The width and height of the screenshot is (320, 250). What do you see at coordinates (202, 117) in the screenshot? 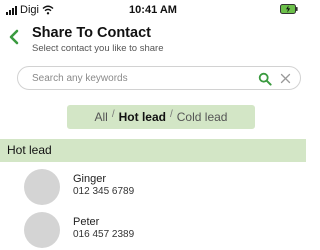
I see `filter-tab-cold-lead: Cold lead` at bounding box center [202, 117].